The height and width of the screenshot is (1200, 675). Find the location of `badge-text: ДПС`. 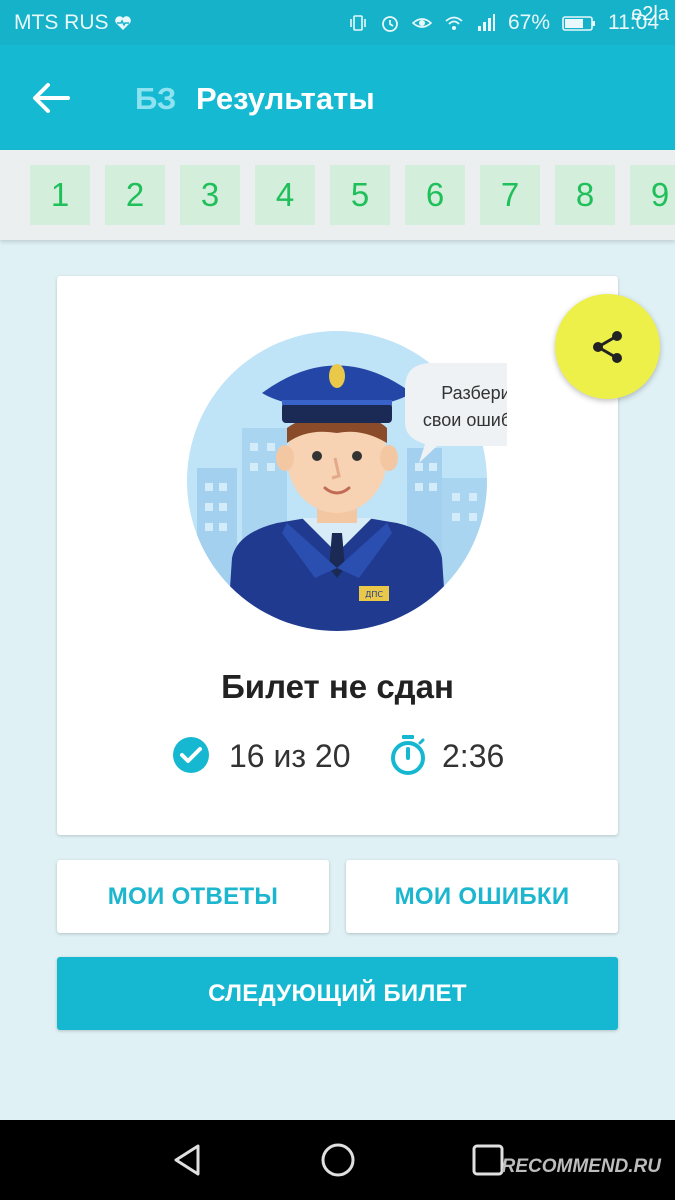

badge-text: ДПС is located at coordinates (374, 594).